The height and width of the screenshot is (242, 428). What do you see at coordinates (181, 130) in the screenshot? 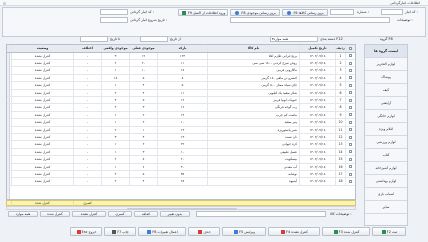
I see `table-row: 11 ۱۴۰۲/۰۷/۱۸ شیر پاستوریزه ۱۳ ۱ ۲- کنترل نشده` at bounding box center [181, 130].